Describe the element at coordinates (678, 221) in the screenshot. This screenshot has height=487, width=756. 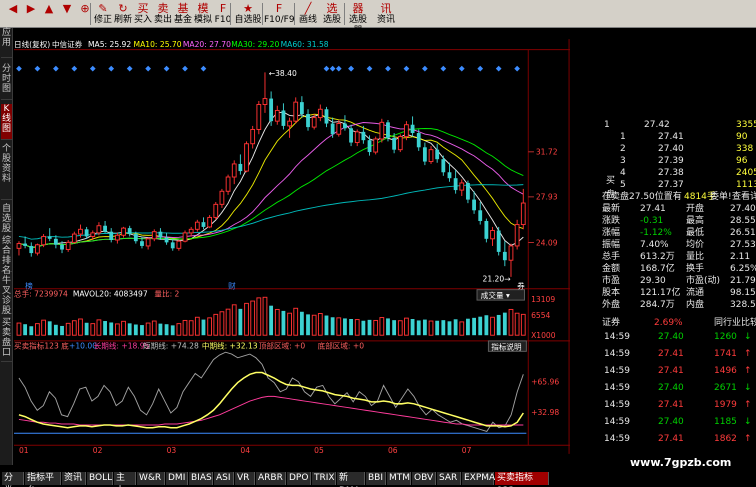
I see `stat-row: 涨跌 -0.31 最高 28.55` at that location.